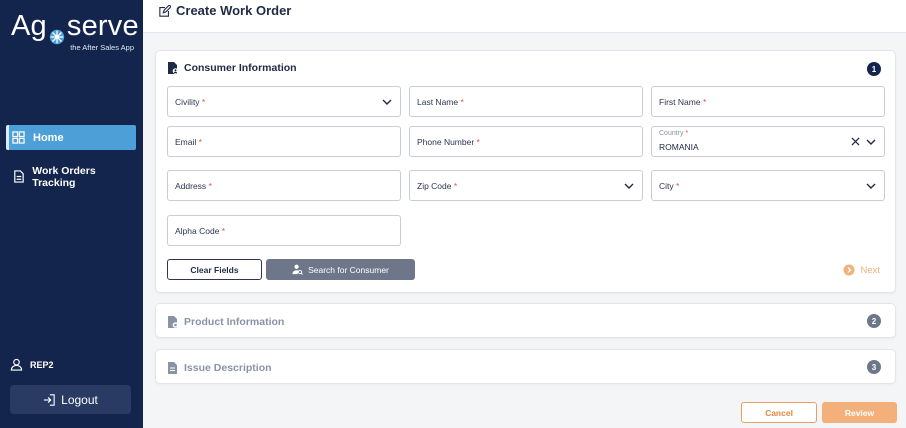  Describe the element at coordinates (446, 142) in the screenshot. I see `phone-label: Phone Number` at that location.